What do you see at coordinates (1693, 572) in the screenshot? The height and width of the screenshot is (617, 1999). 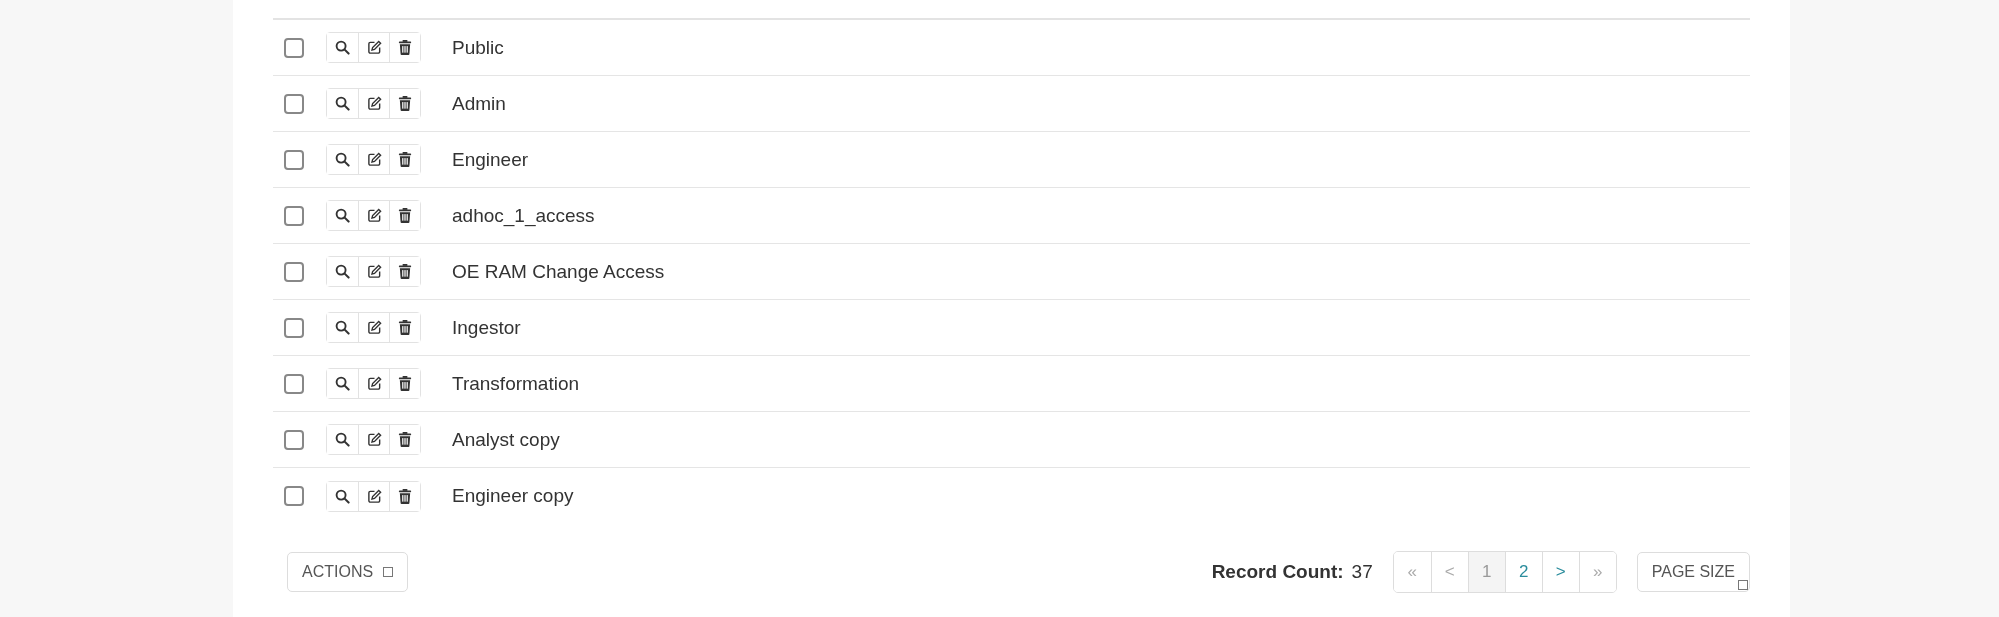 I see `page-size-button: PAGE SIZE` at bounding box center [1693, 572].